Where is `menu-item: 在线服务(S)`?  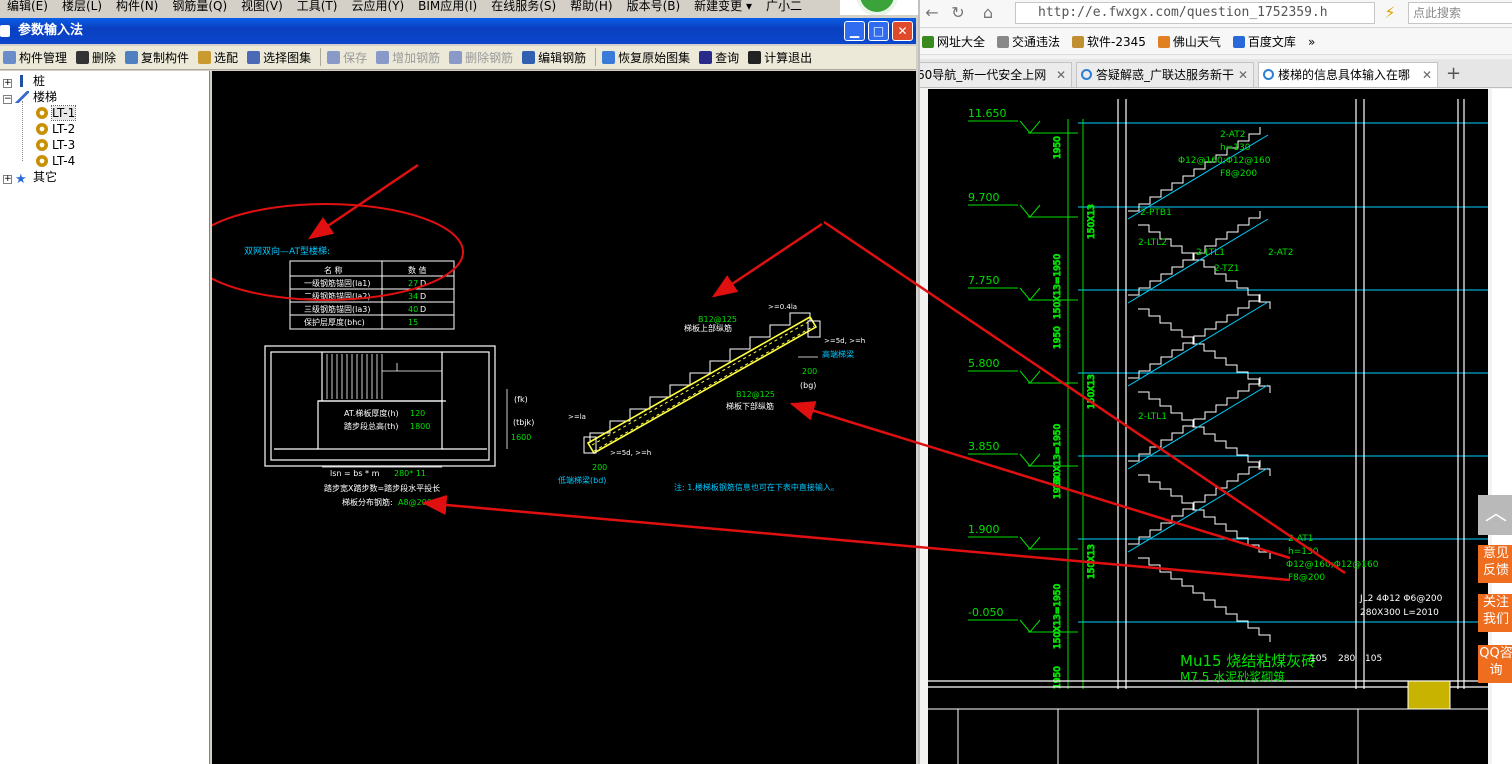 menu-item: 在线服务(S) is located at coordinates (523, 6).